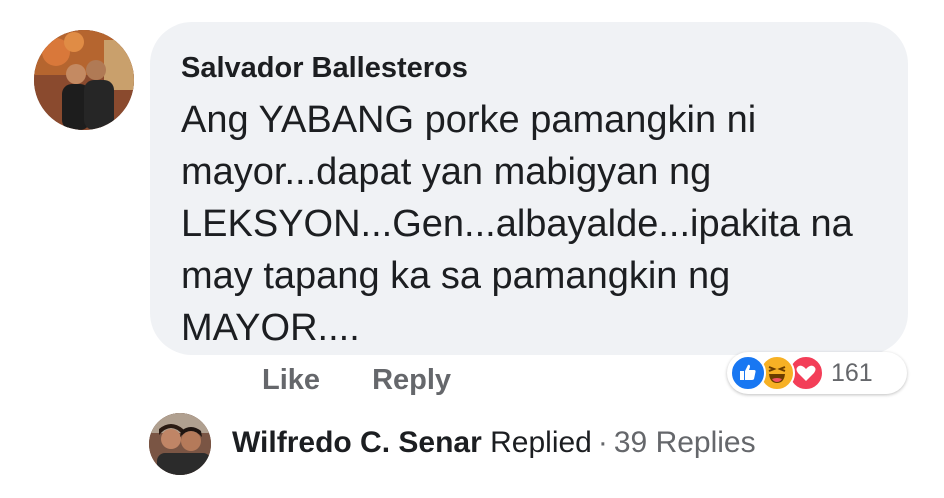  What do you see at coordinates (685, 442) in the screenshot?
I see `replies-count: 39 Replies` at bounding box center [685, 442].